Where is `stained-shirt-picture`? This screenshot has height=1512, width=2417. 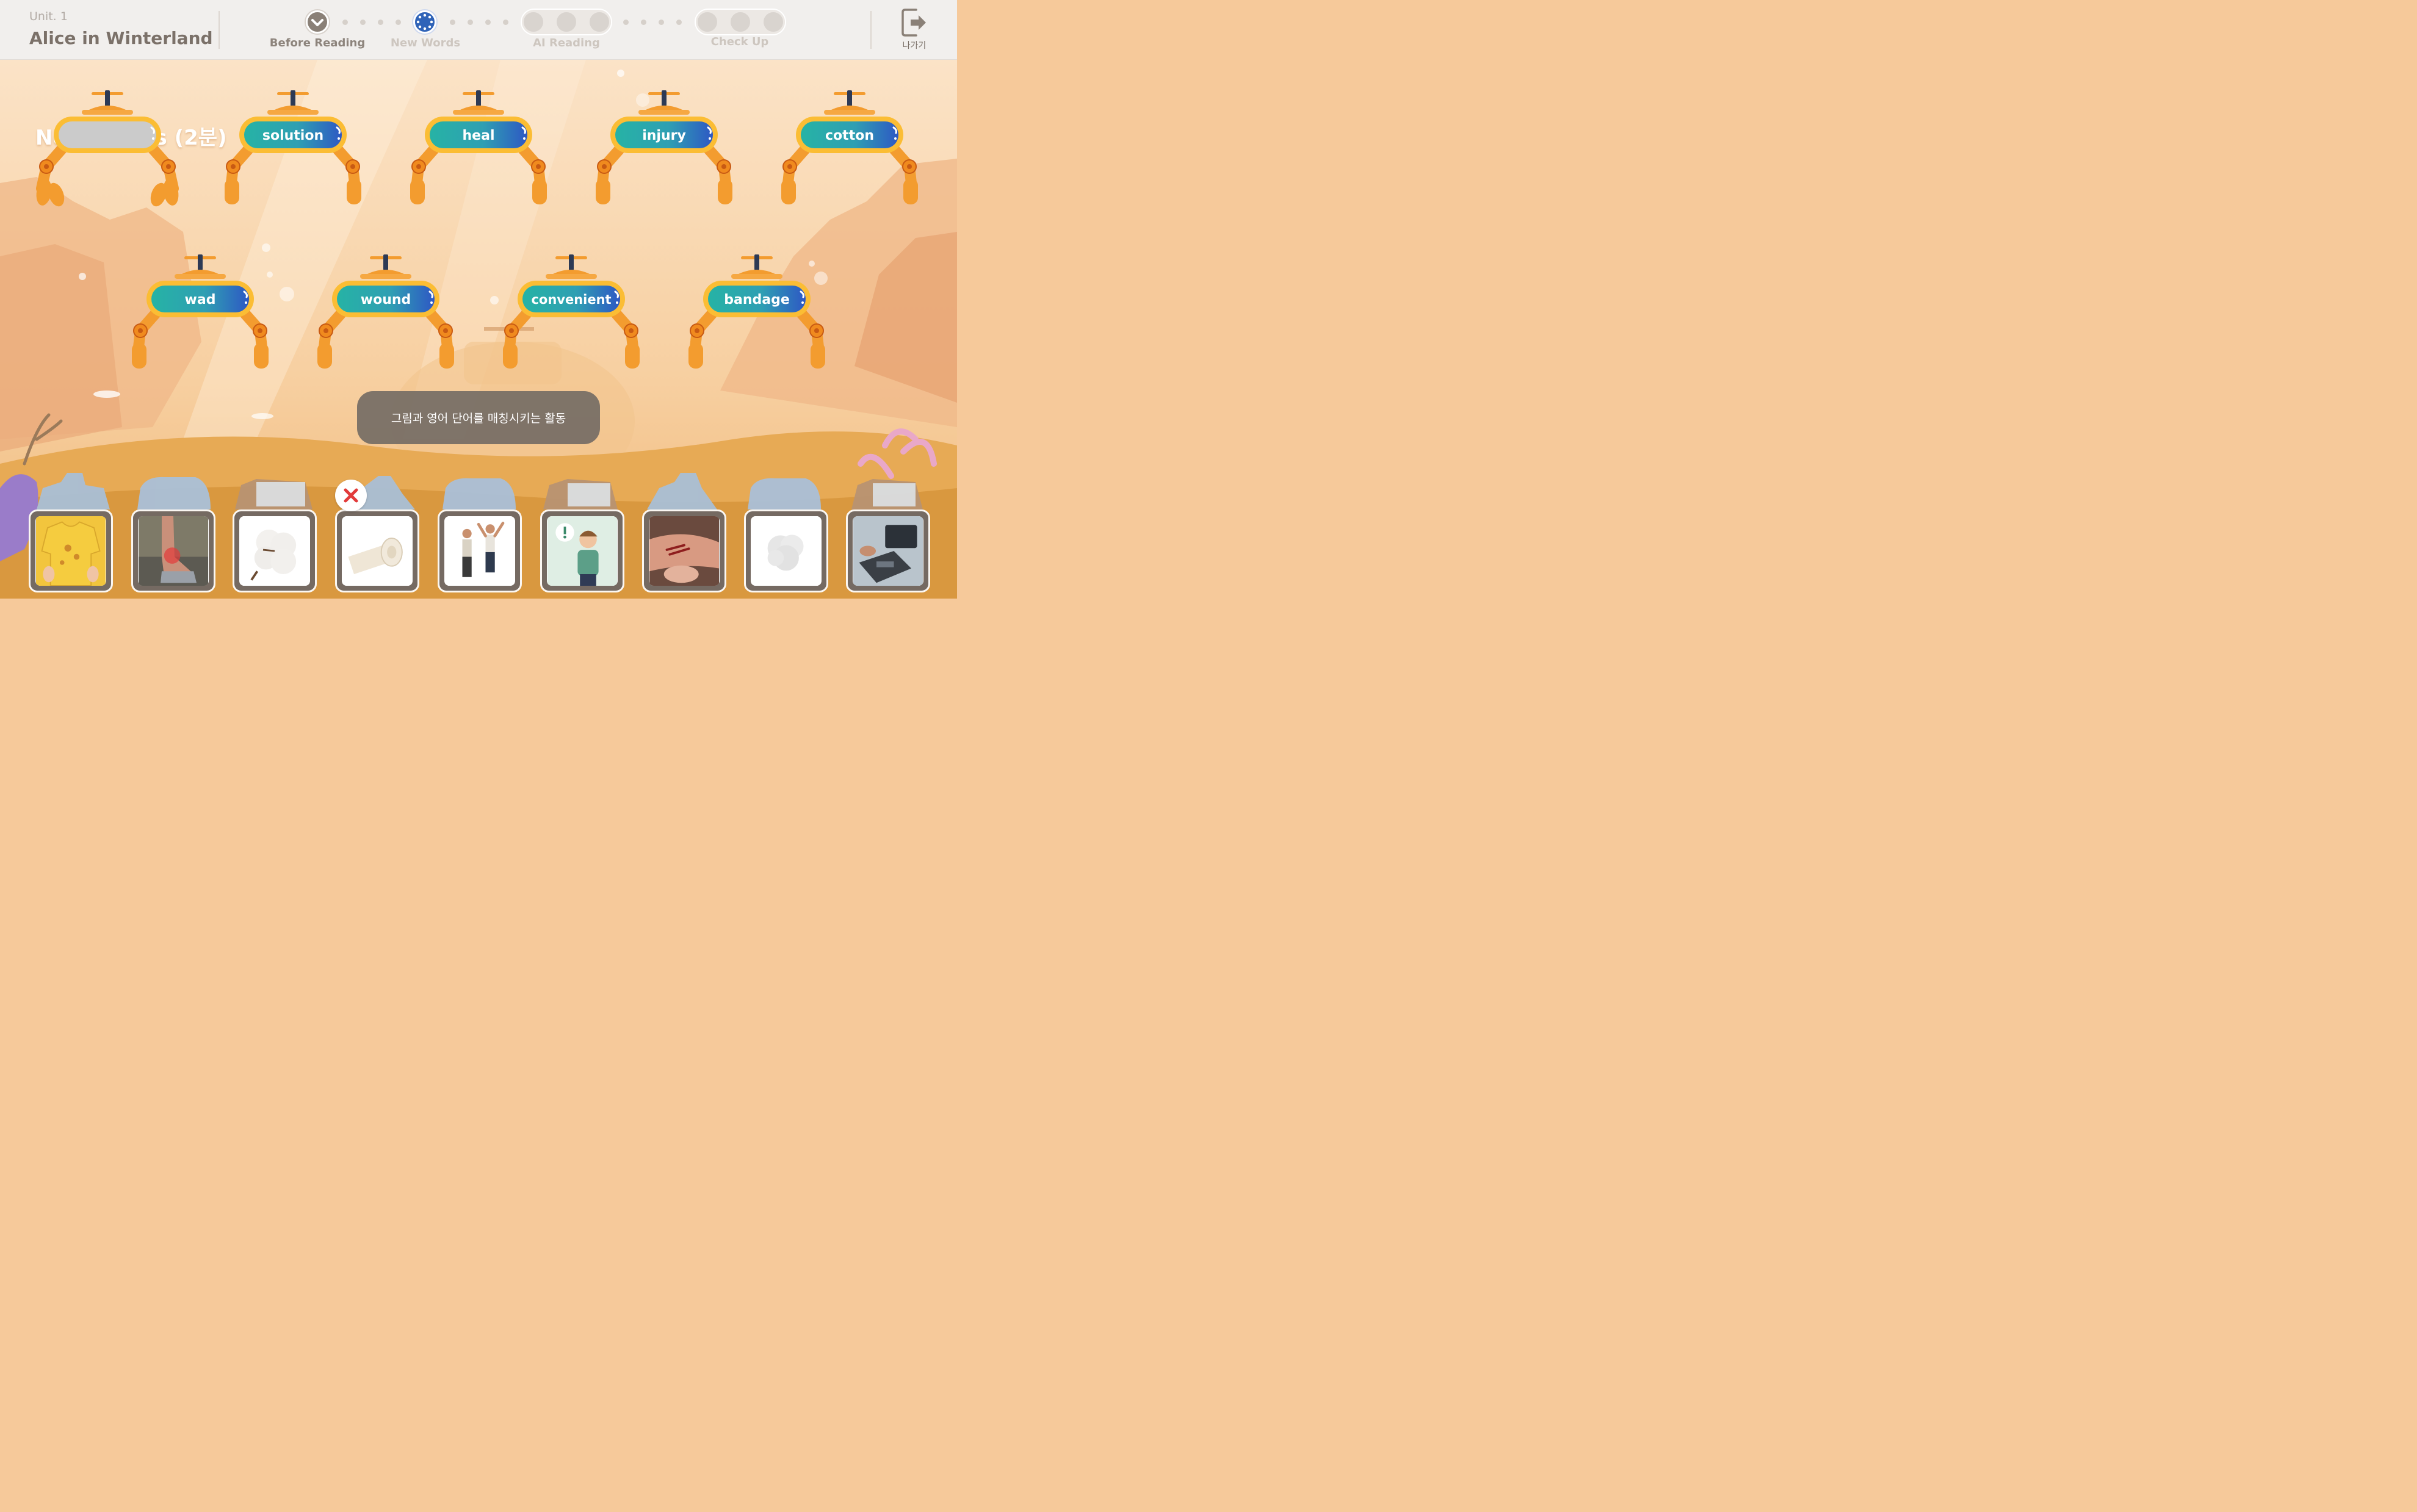 stained-shirt-picture is located at coordinates (70, 551).